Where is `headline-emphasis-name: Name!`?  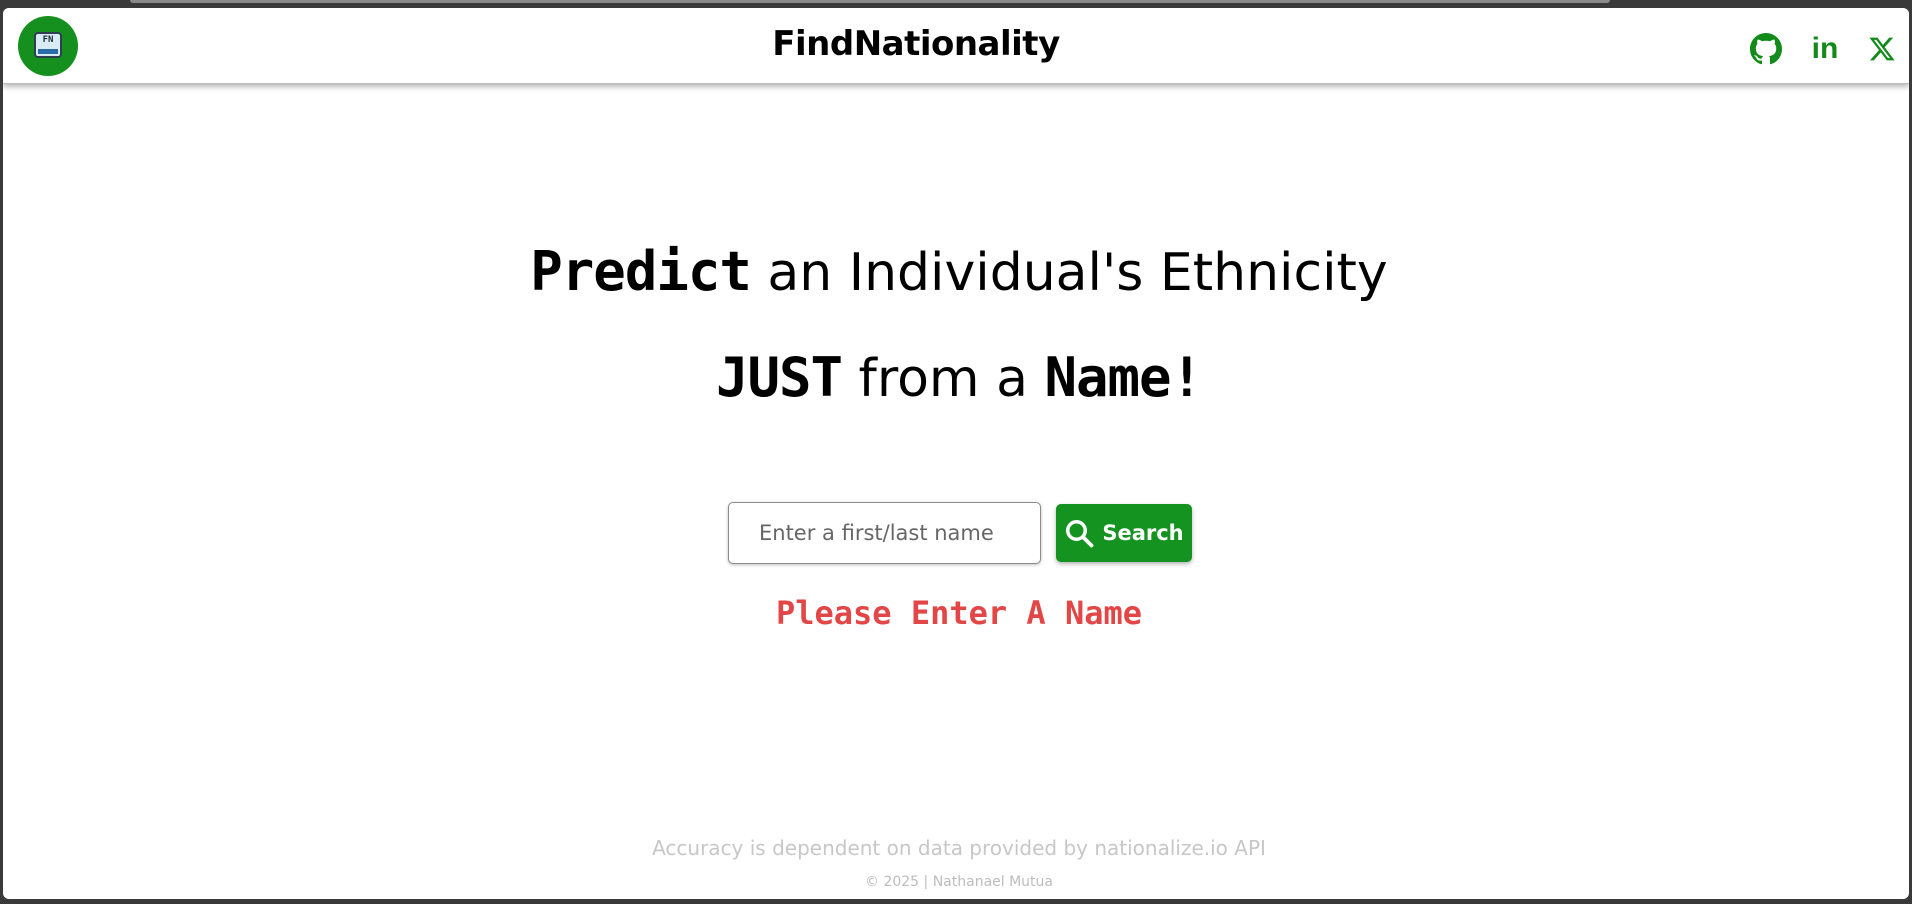
headline-emphasis-name: Name! is located at coordinates (1123, 377).